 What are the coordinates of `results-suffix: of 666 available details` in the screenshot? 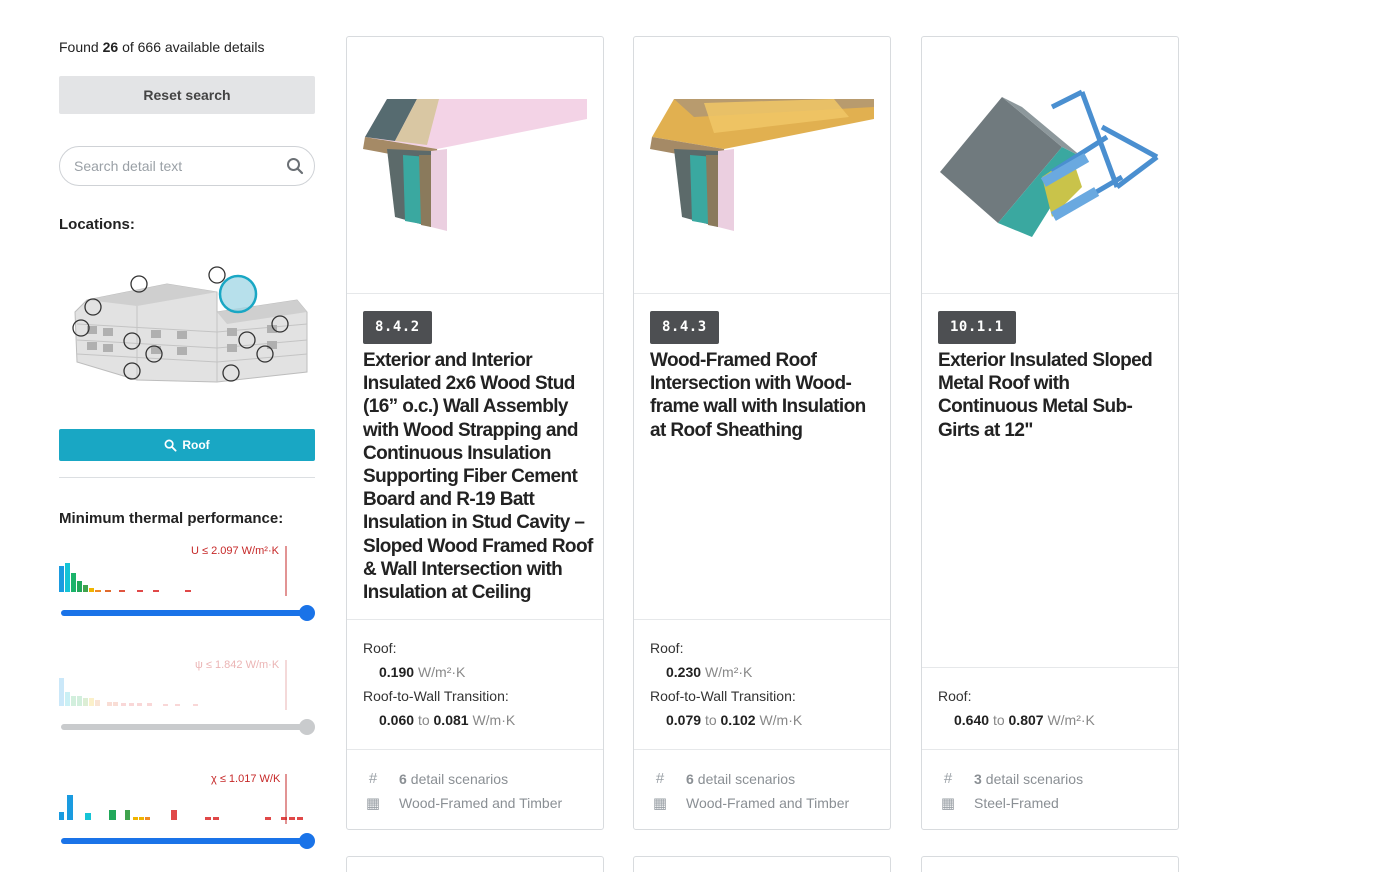 It's located at (193, 47).